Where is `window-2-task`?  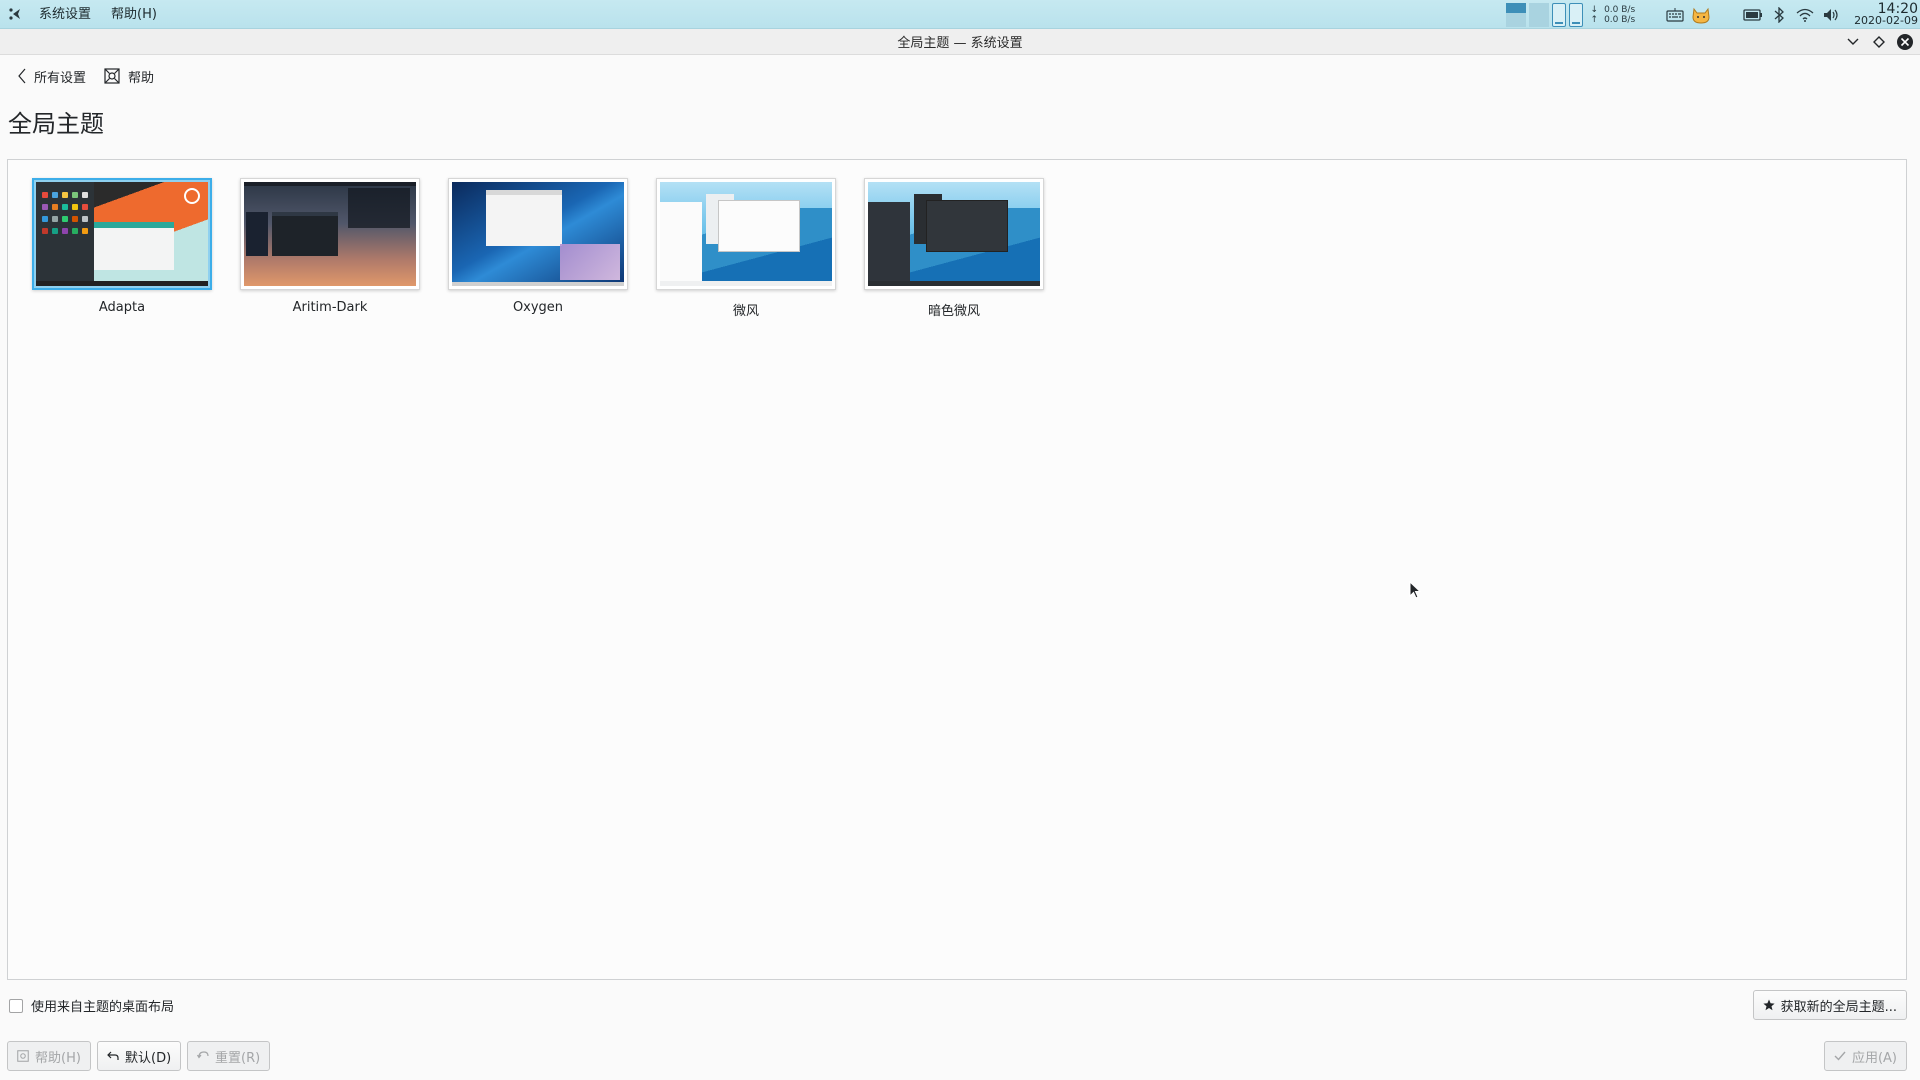 window-2-task is located at coordinates (1575, 14).